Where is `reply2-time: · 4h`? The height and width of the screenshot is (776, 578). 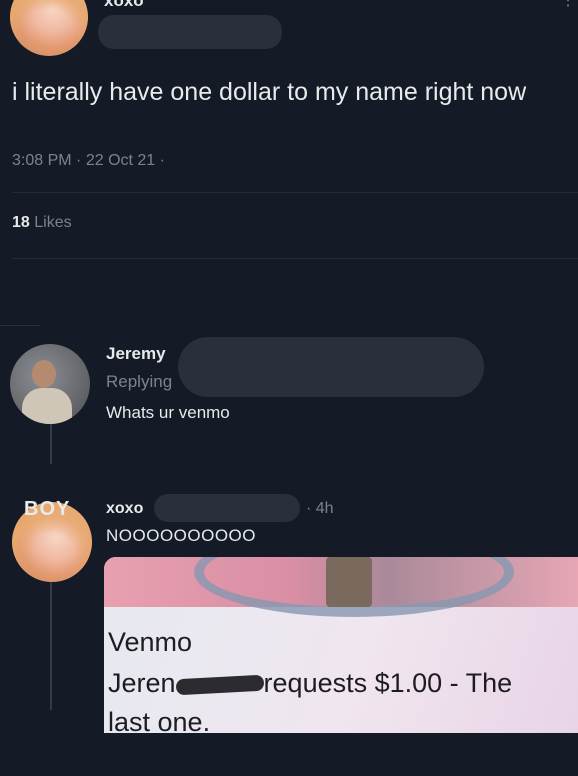 reply2-time: · 4h is located at coordinates (320, 509).